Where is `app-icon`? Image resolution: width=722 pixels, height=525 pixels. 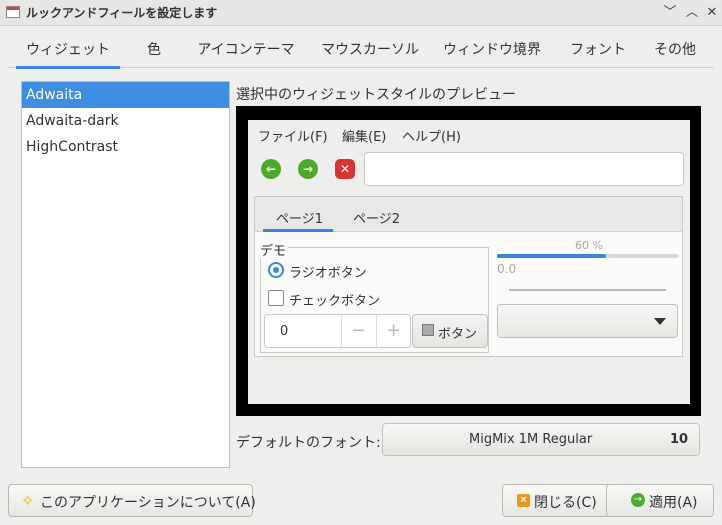
app-icon is located at coordinates (13, 12).